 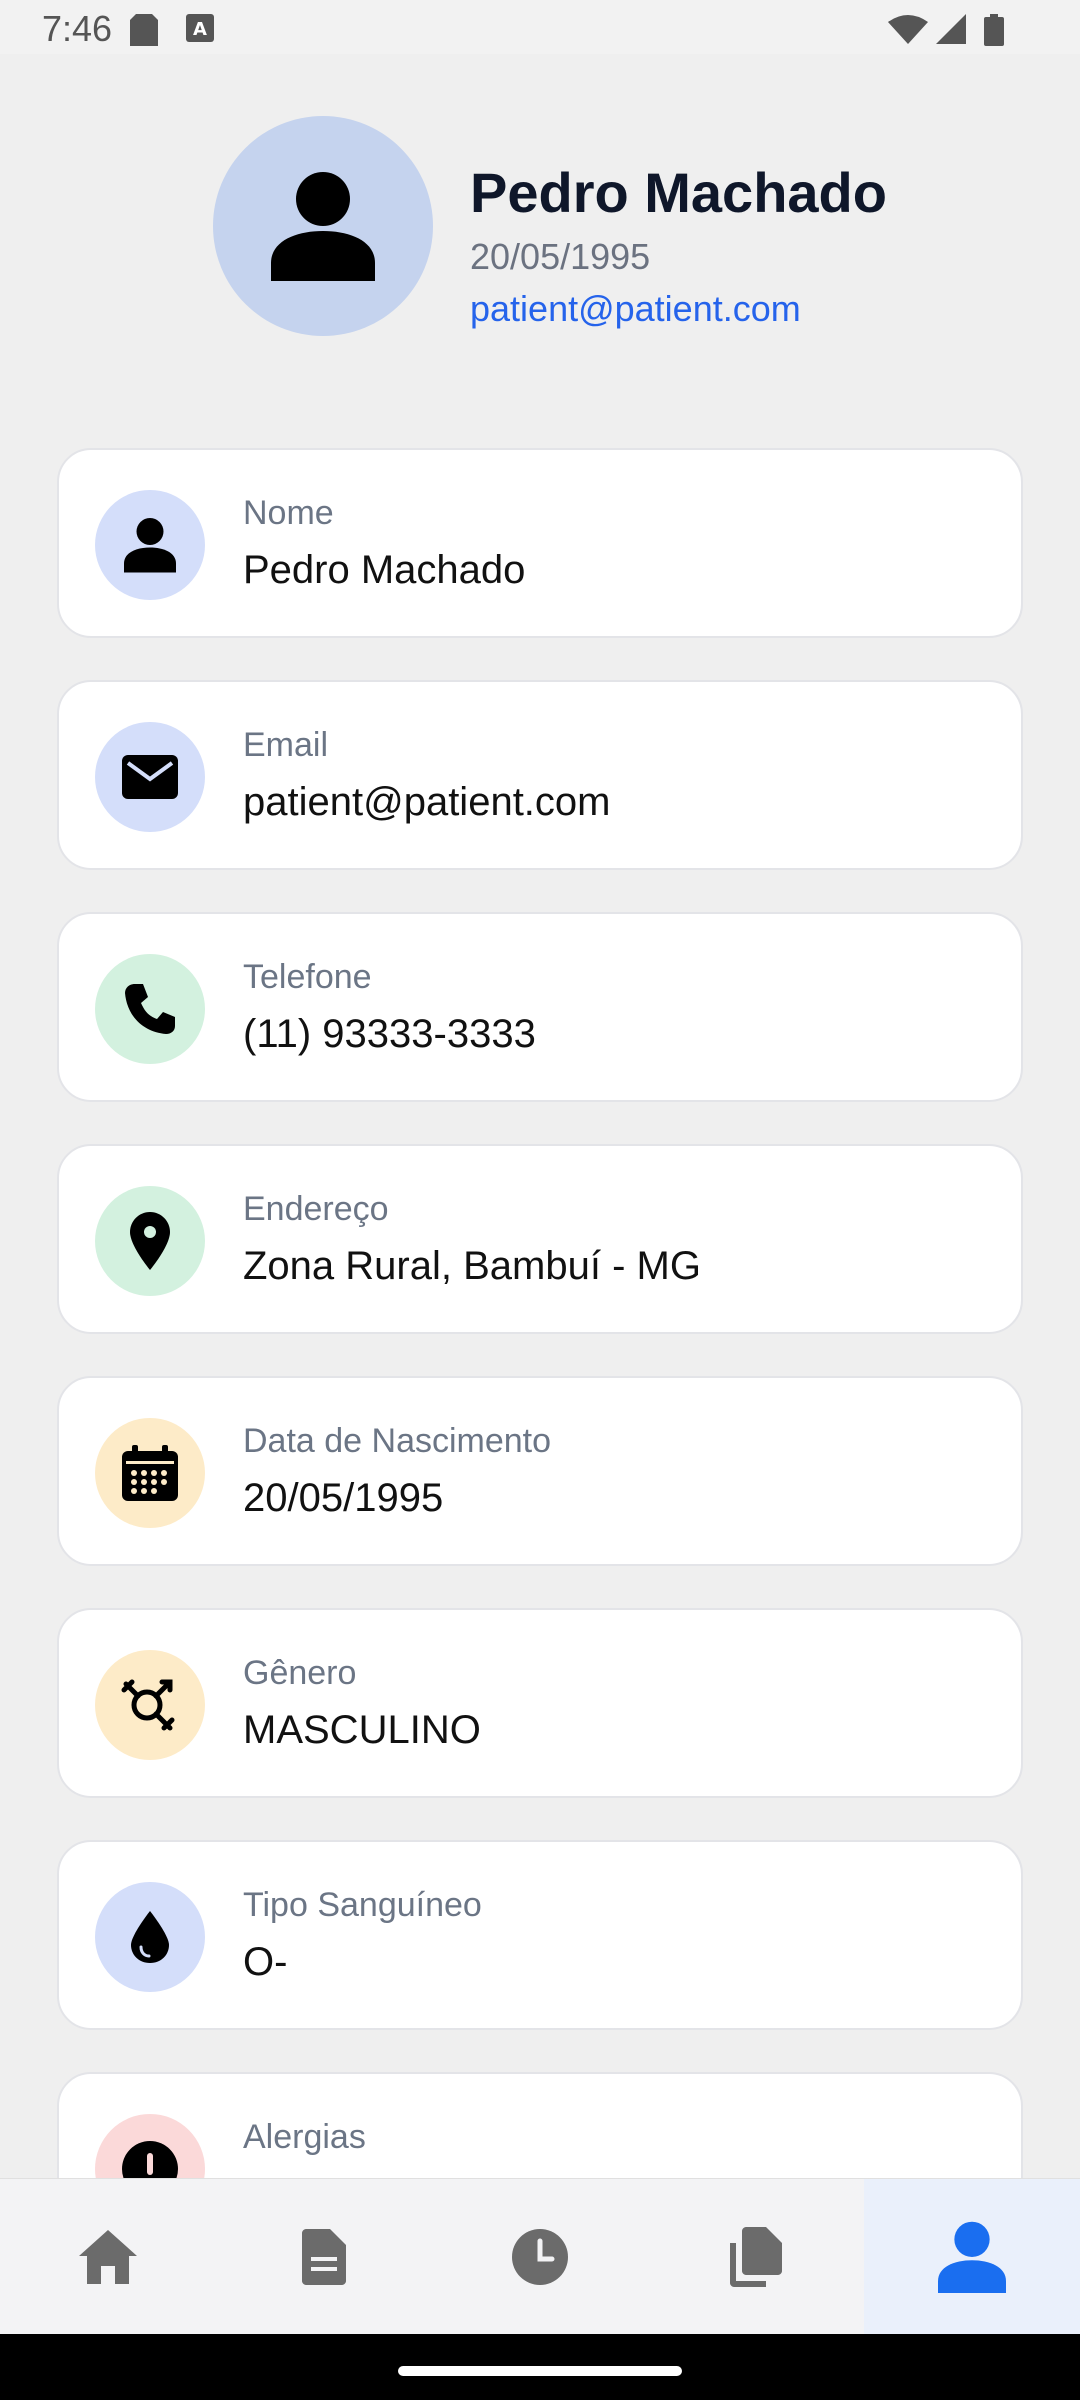 I want to click on profile-avatar, so click(x=323, y=226).